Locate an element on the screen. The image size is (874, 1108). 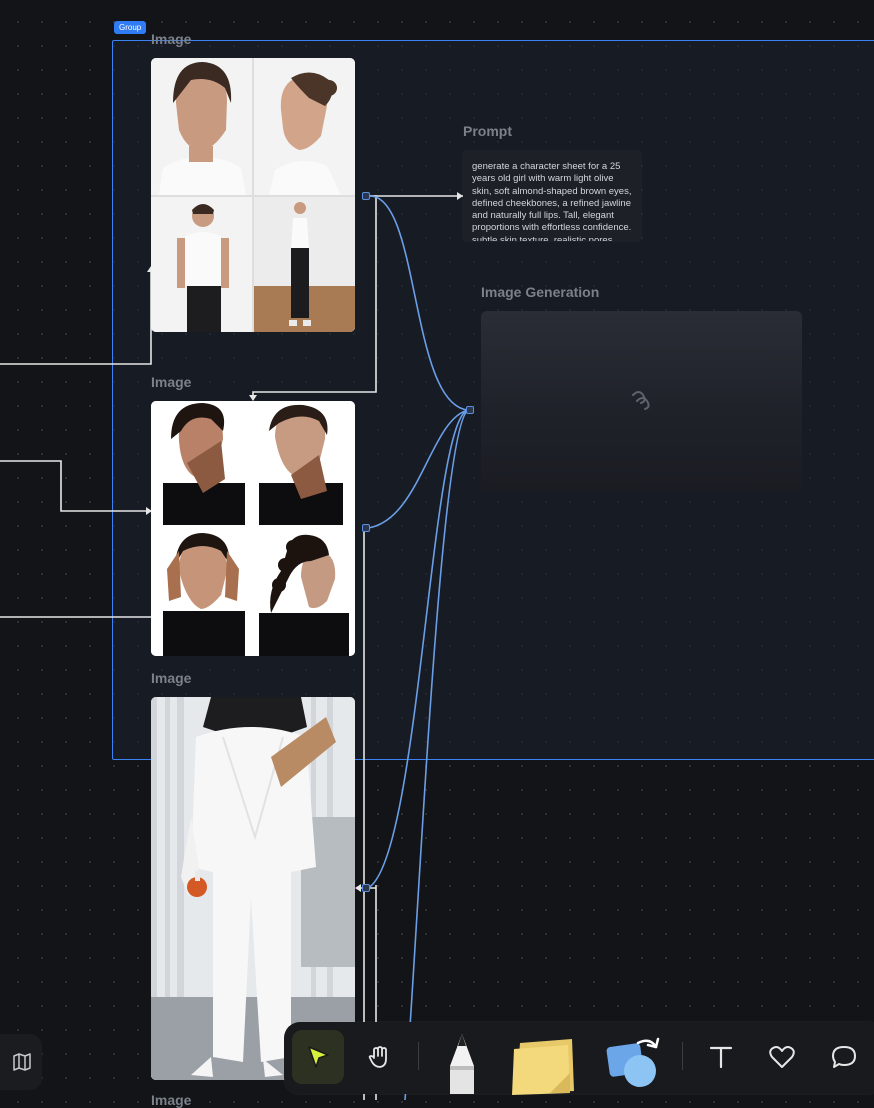
comment-icon is located at coordinates (844, 1057).